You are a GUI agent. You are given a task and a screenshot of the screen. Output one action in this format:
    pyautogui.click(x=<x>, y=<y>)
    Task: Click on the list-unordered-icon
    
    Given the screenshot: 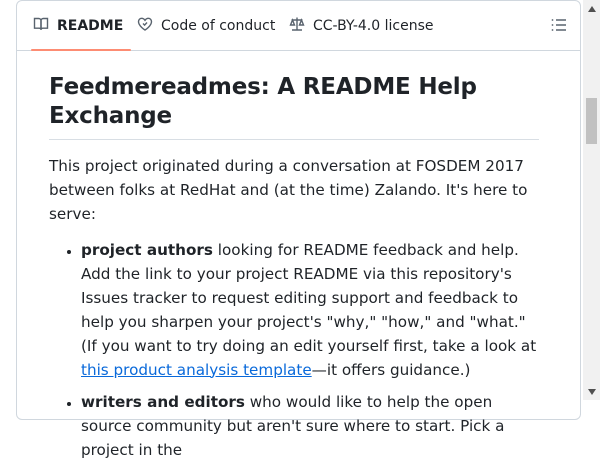 What is the action you would take?
    pyautogui.click(x=559, y=28)
    